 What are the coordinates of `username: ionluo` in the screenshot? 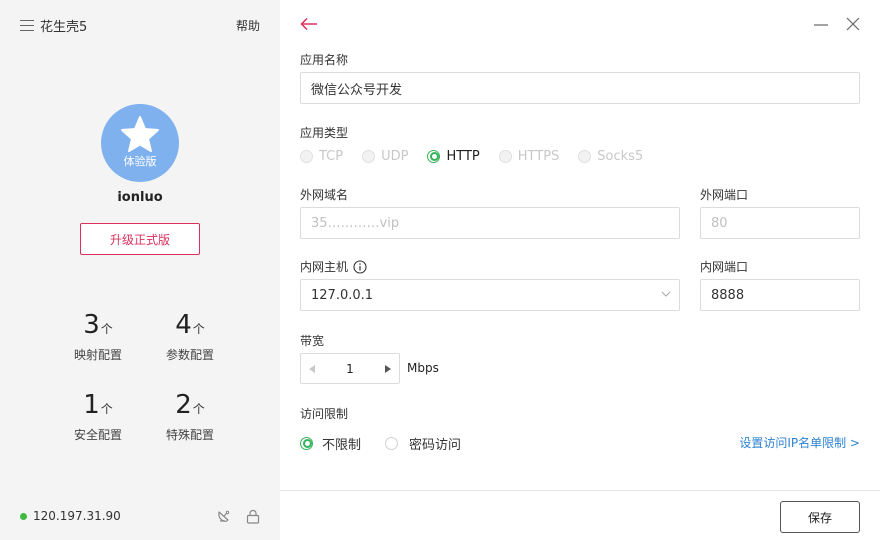 It's located at (140, 197).